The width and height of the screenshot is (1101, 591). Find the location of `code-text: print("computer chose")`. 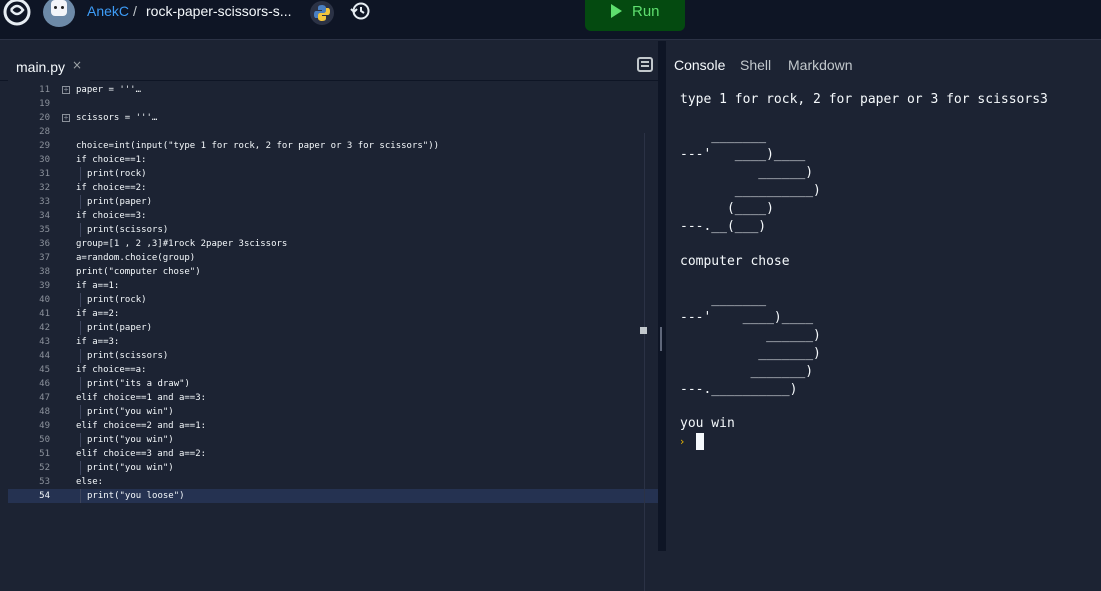

code-text: print("computer chose") is located at coordinates (138, 272).